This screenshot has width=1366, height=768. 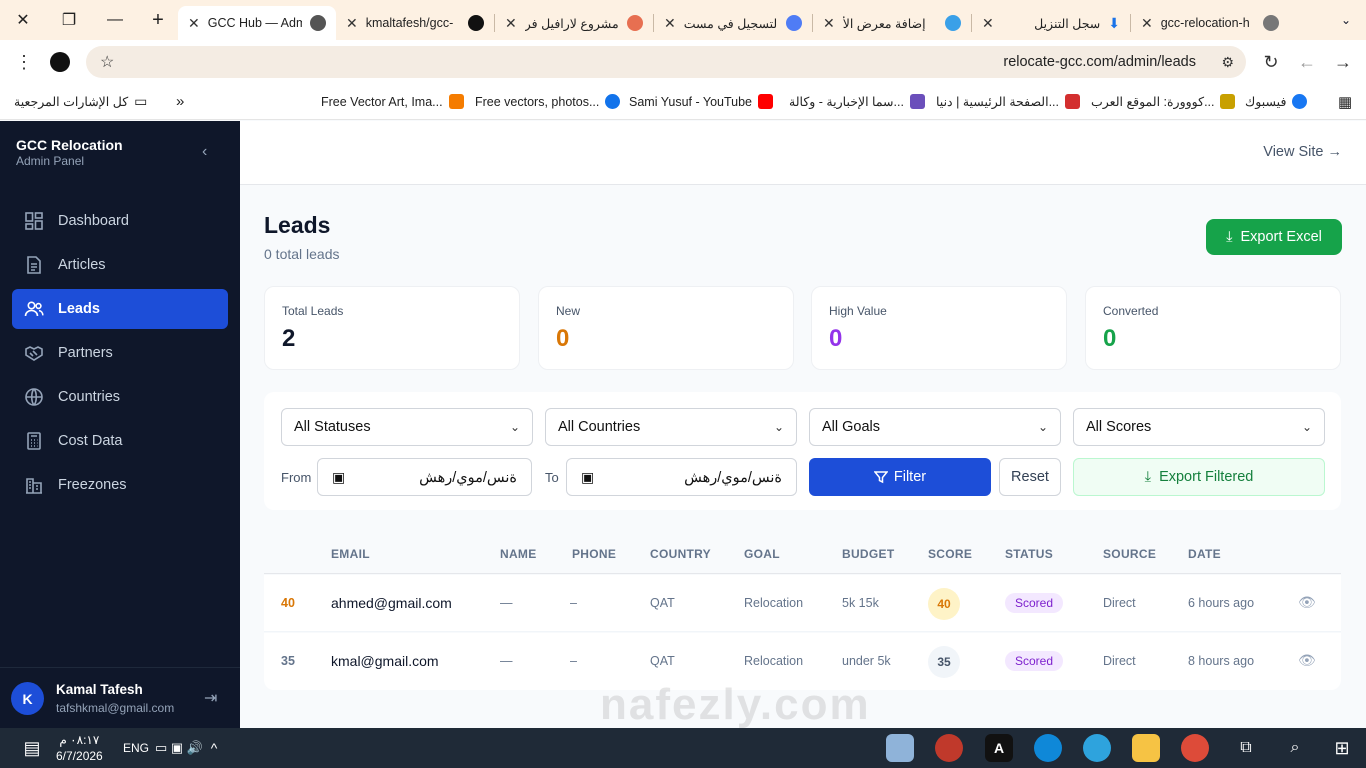 I want to click on sidebar-item-partners: Partners, so click(x=120, y=353).